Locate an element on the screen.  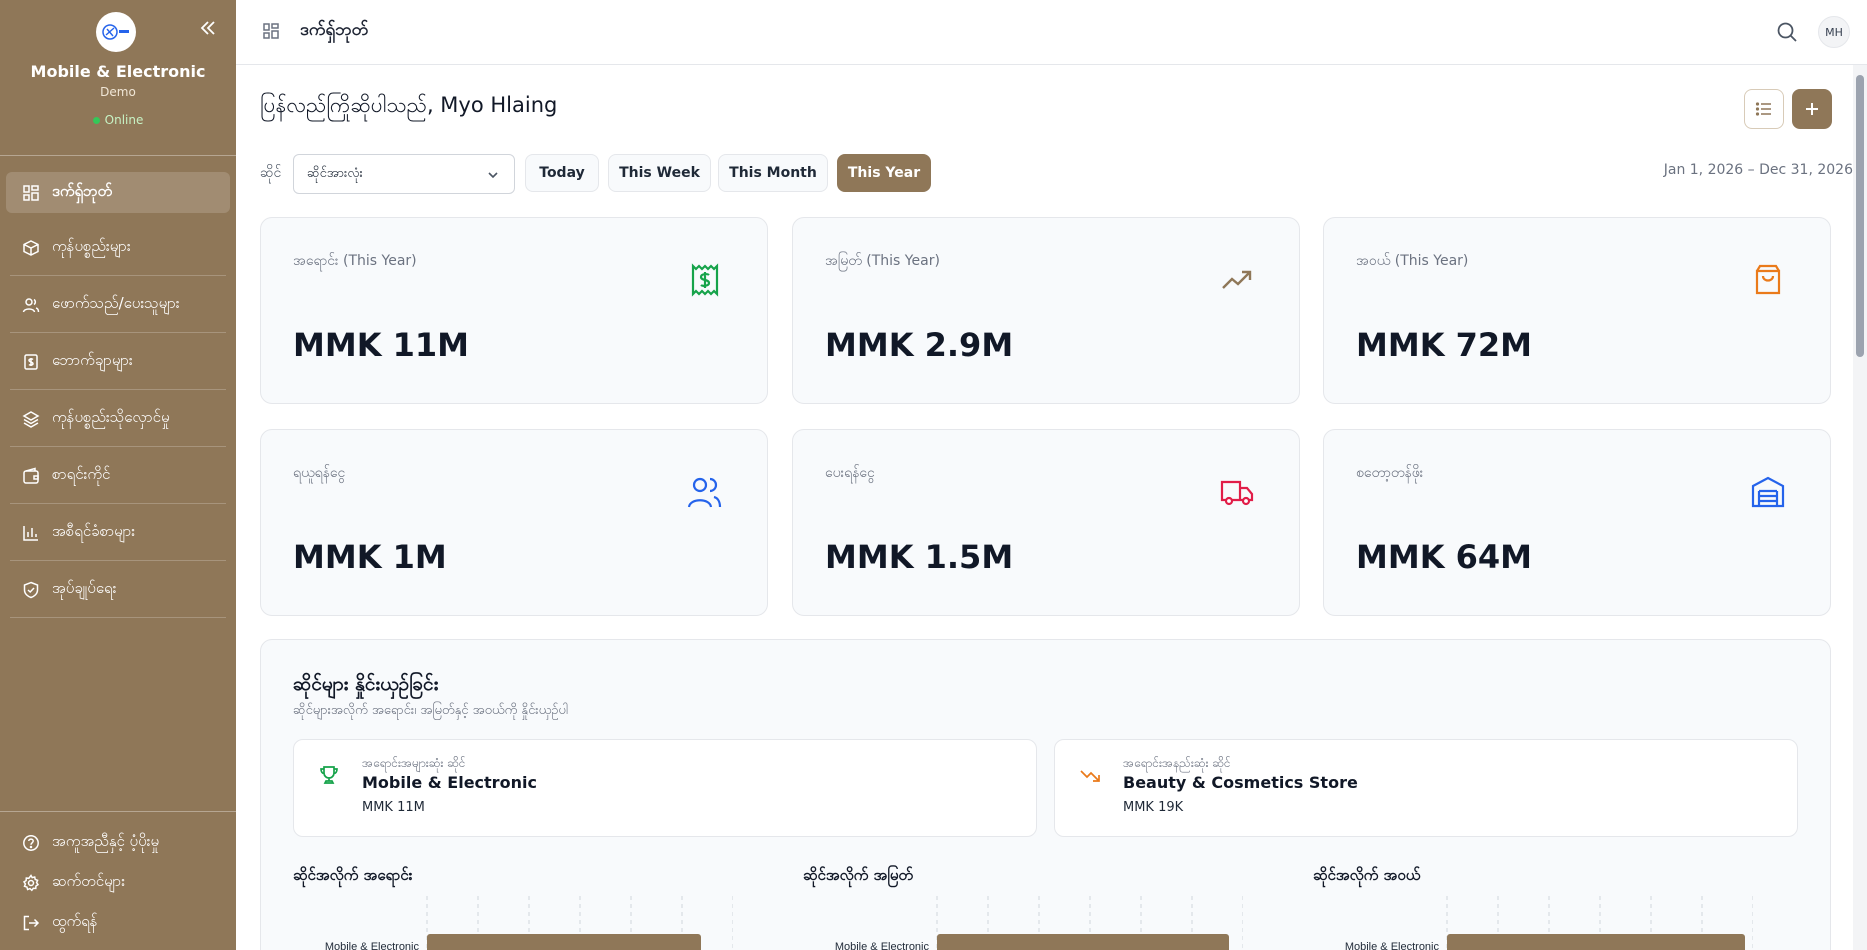
sidebar-item-label: ဘောက်ချာများ is located at coordinates (92, 359).